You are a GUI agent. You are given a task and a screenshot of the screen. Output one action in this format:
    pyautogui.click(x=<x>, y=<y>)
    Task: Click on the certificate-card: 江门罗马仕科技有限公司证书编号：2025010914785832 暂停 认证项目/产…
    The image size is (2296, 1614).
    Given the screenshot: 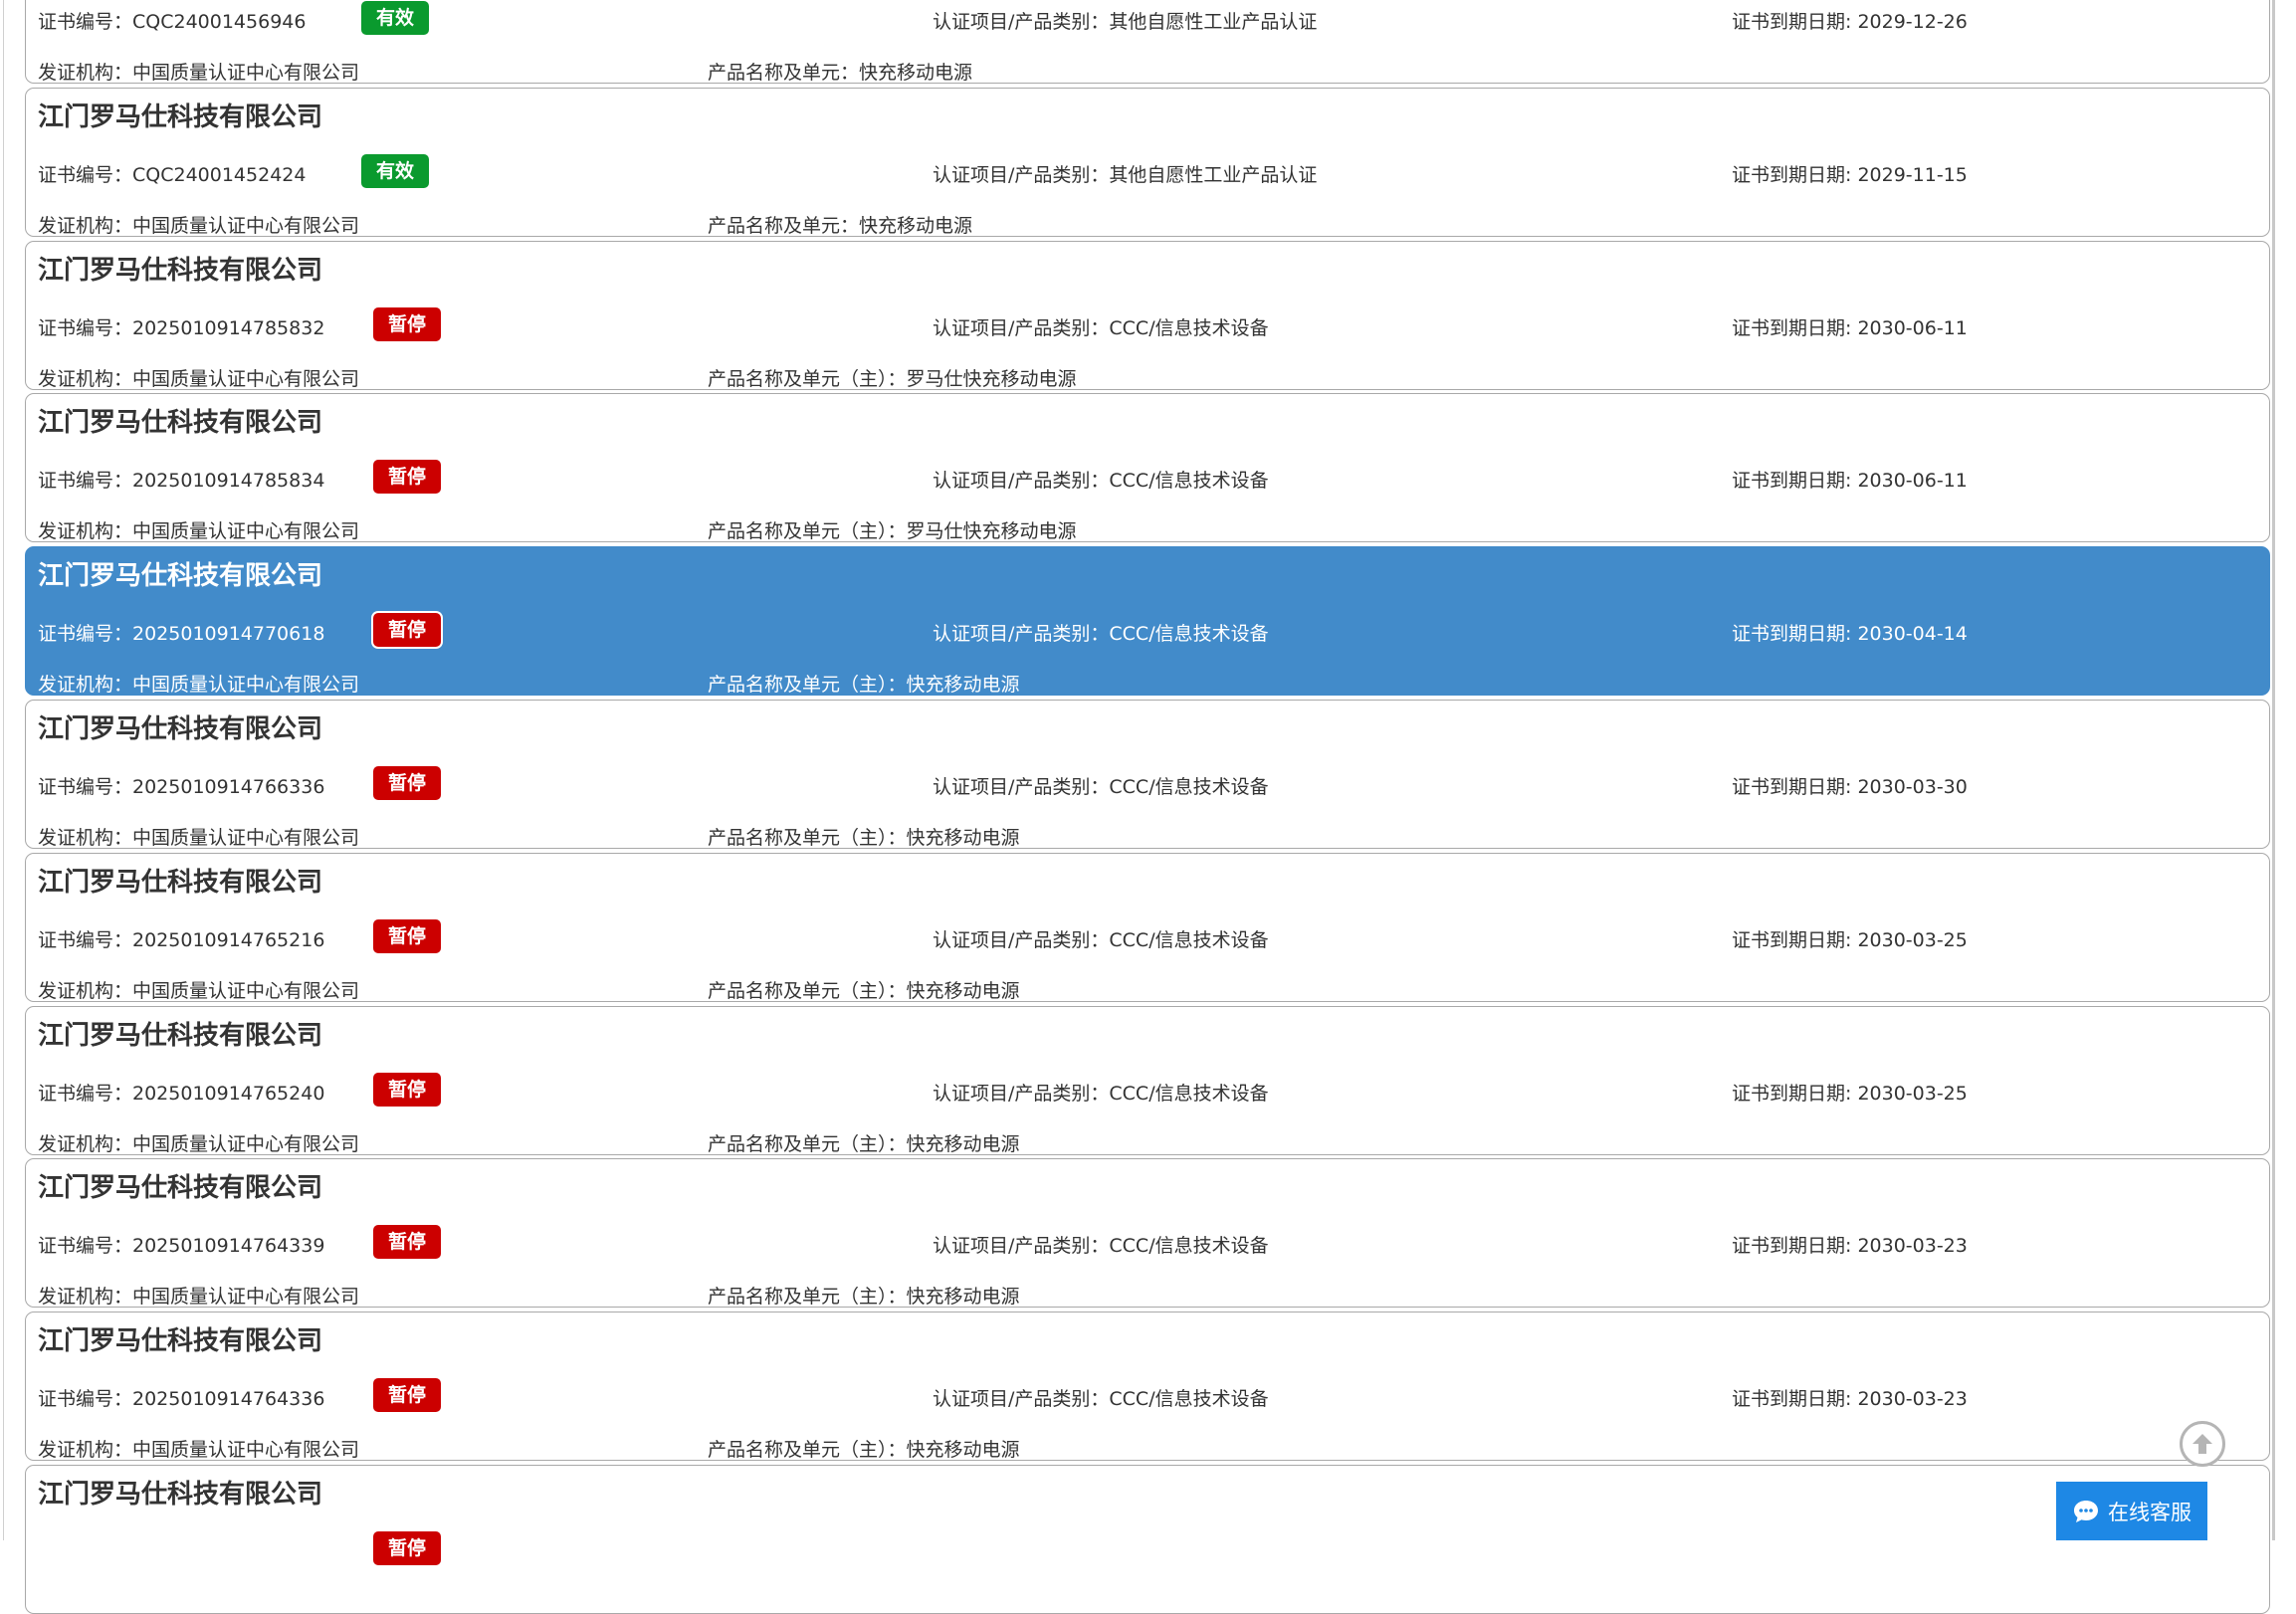 What is the action you would take?
    pyautogui.click(x=1147, y=315)
    